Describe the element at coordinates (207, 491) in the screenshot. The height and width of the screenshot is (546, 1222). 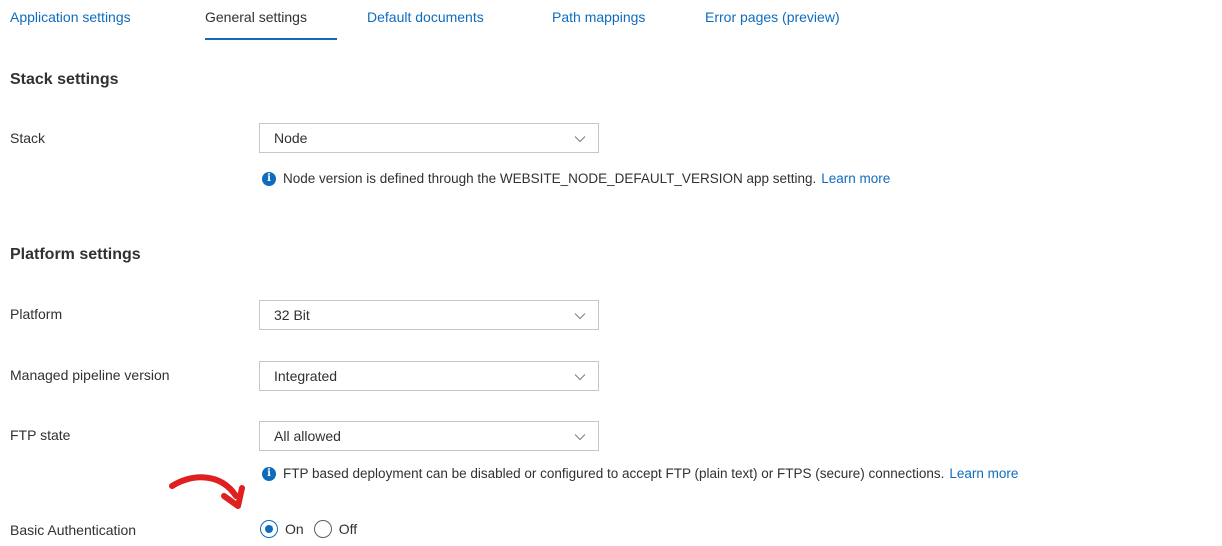
I see `annotation-arrow-icon` at that location.